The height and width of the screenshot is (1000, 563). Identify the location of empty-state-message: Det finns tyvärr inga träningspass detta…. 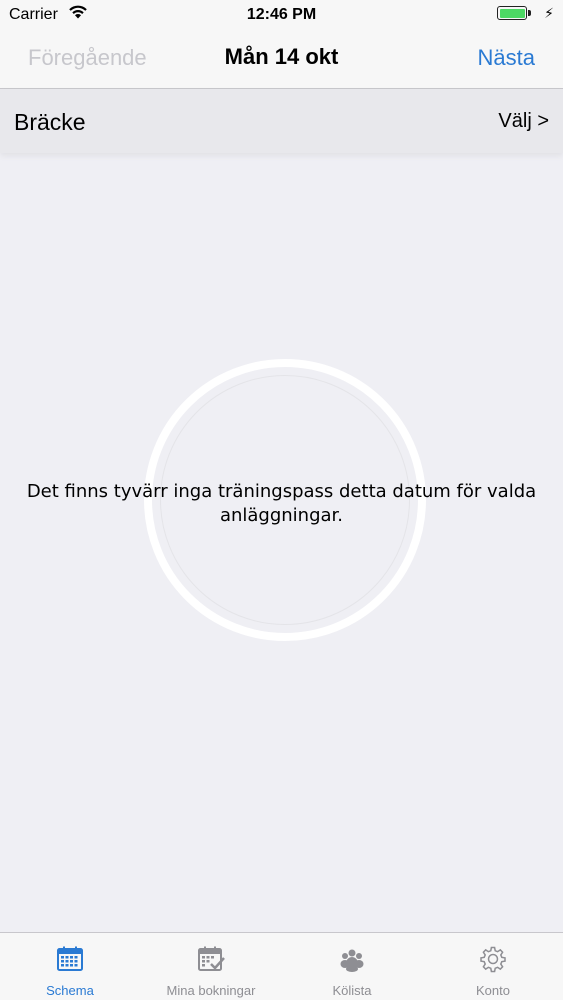
(281, 503).